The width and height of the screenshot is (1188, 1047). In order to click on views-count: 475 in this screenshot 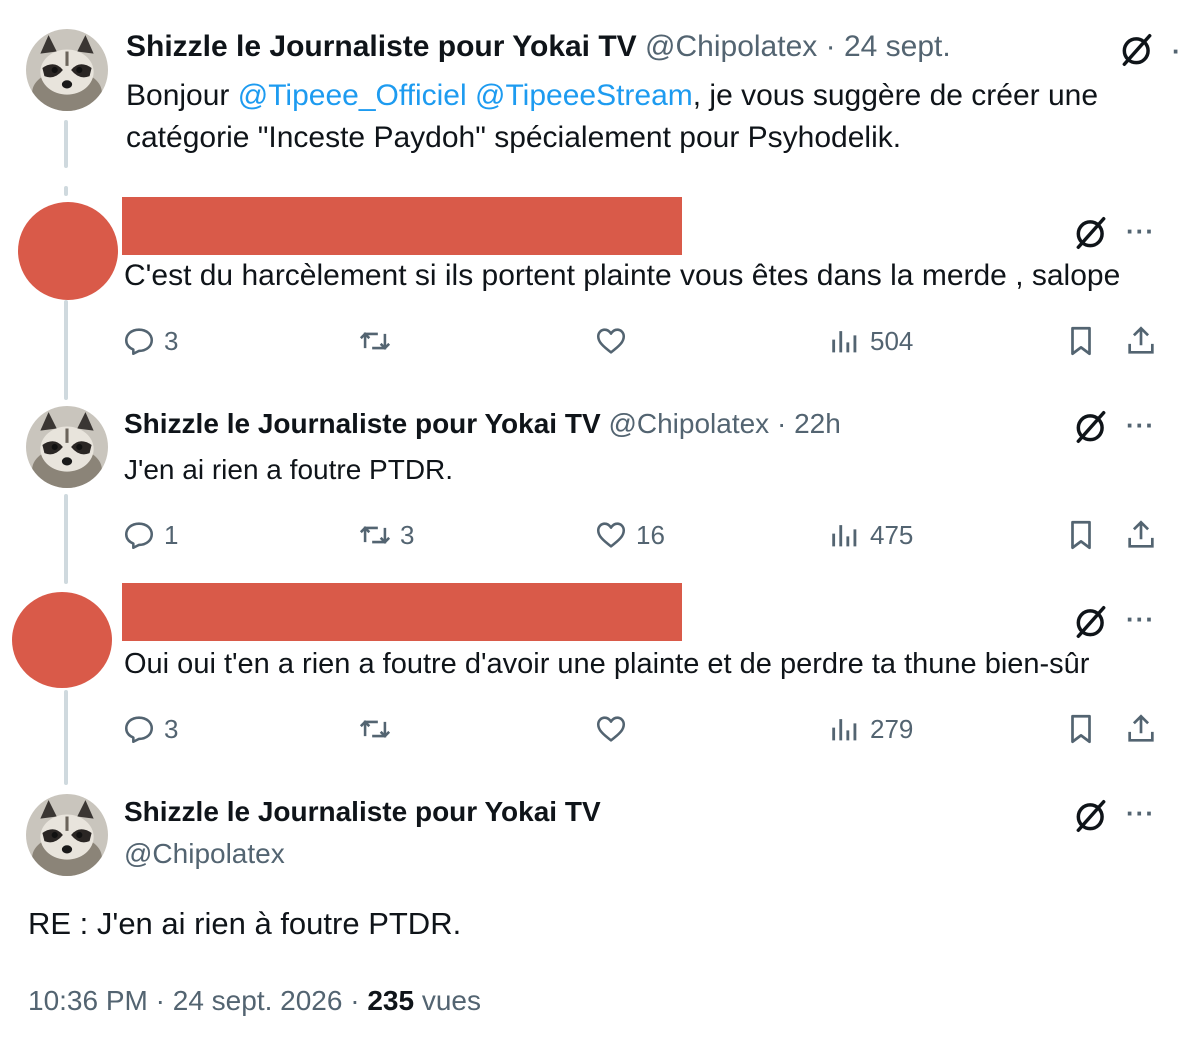, I will do `click(892, 534)`.